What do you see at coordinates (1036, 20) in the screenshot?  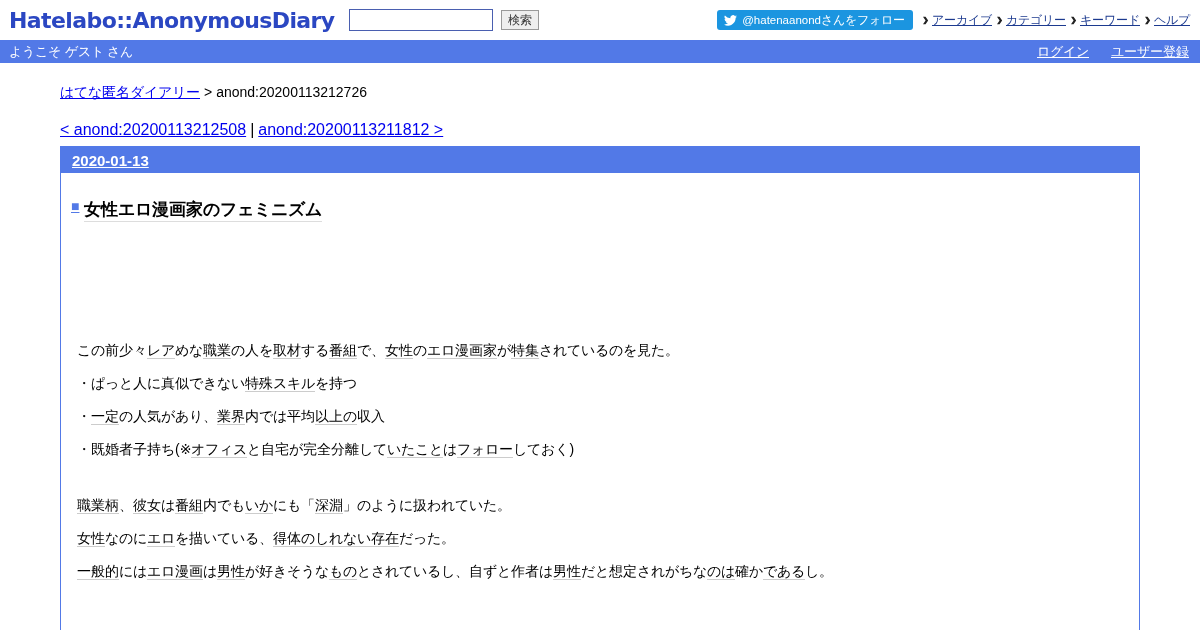 I see `nav-link: カテゴリー` at bounding box center [1036, 20].